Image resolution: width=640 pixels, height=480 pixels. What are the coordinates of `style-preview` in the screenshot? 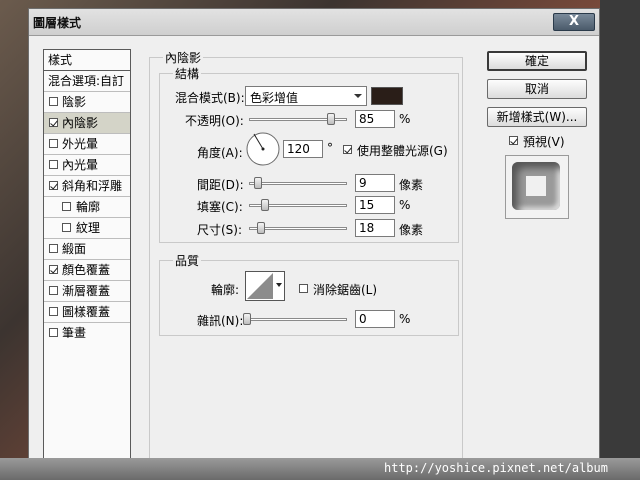 It's located at (537, 187).